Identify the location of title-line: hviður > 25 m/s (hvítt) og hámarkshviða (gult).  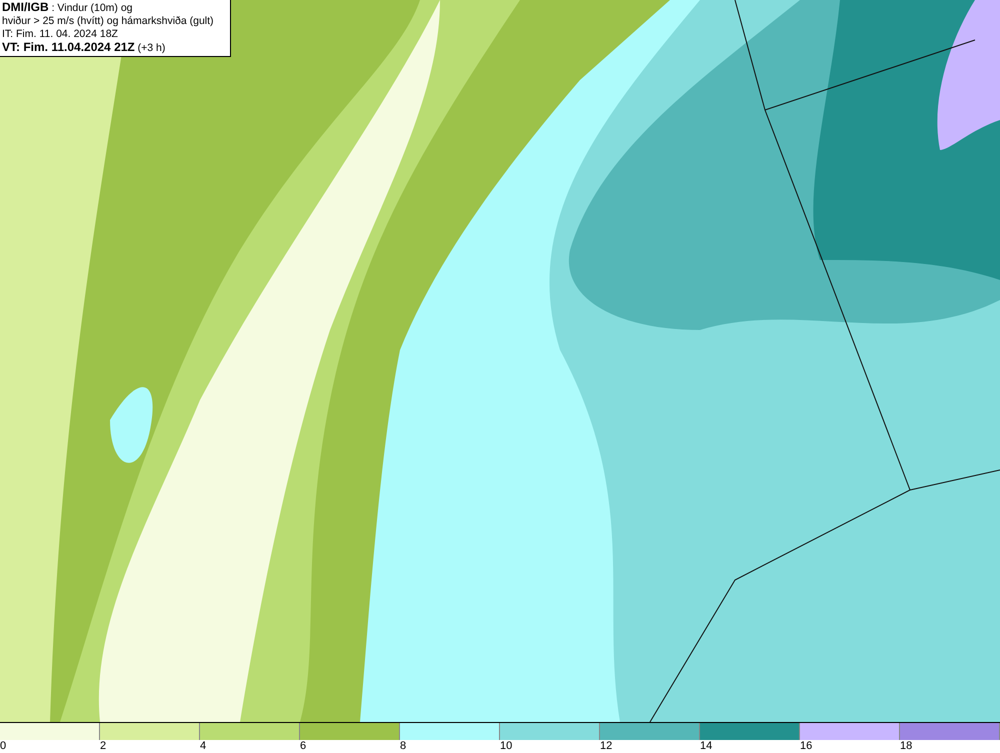
(108, 21).